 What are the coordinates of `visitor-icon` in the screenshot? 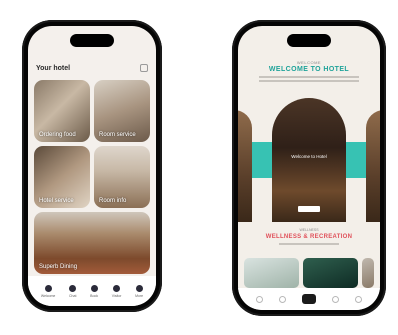 It's located at (117, 288).